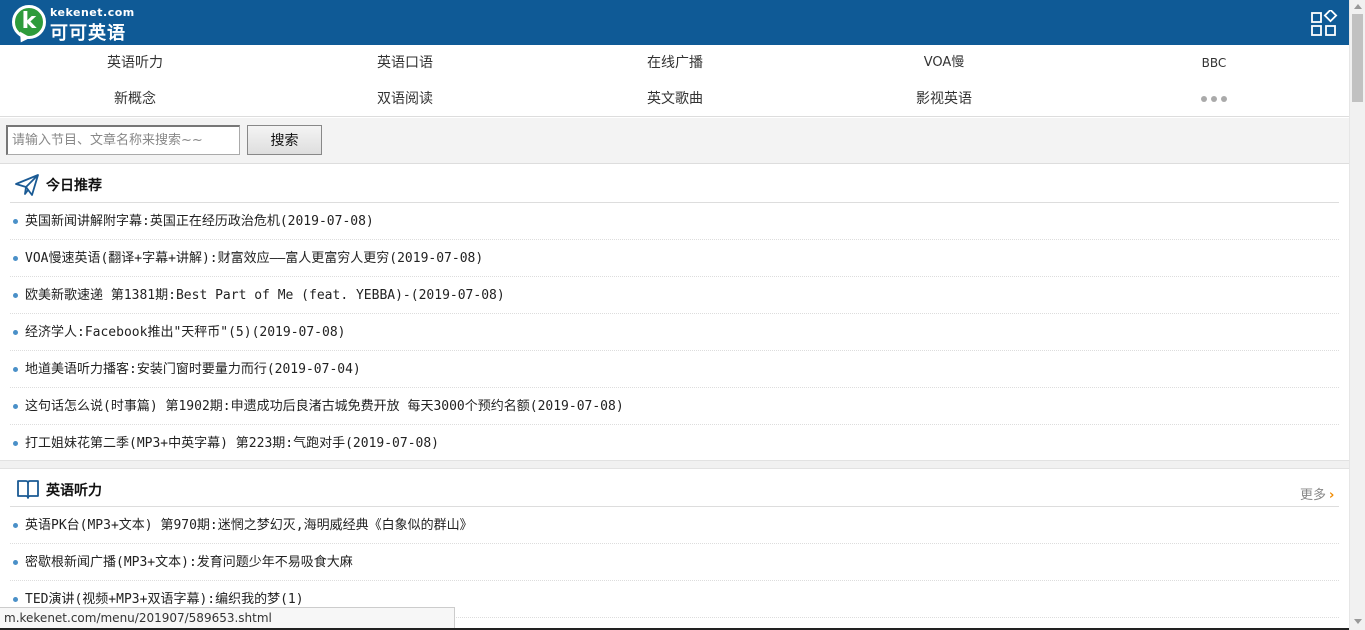  I want to click on site-logo: k kekenet.com 可可英语, so click(73, 24).